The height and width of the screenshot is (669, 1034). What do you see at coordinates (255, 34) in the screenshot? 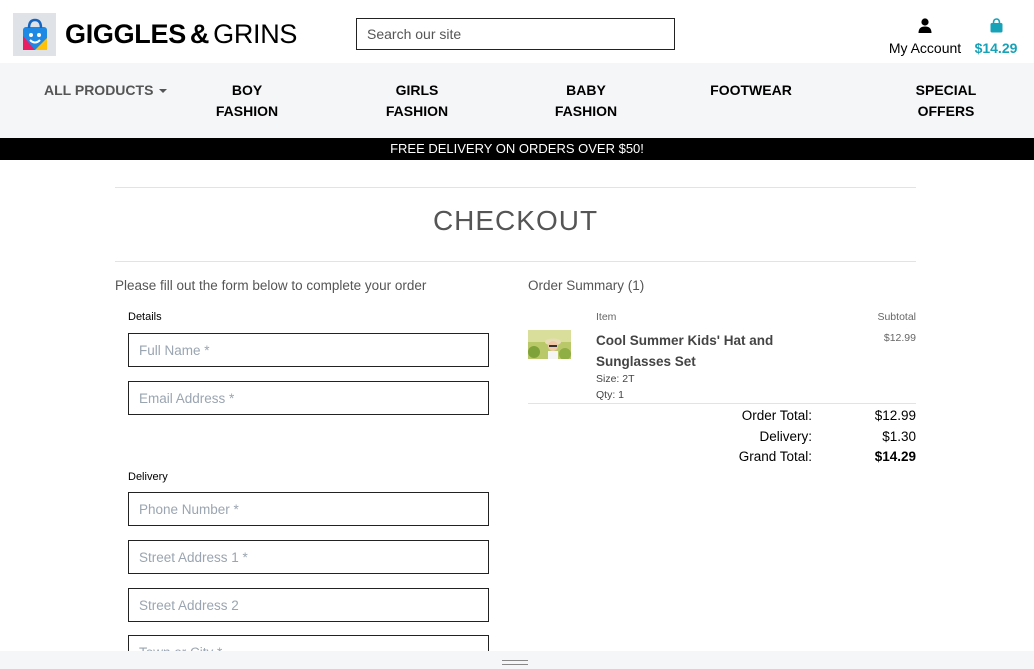
I see `logo-text-light: GRINS` at bounding box center [255, 34].